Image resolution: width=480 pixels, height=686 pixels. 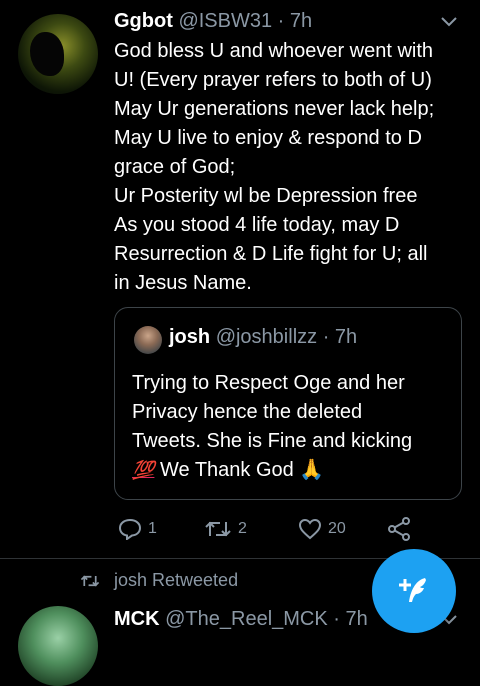 What do you see at coordinates (242, 528) in the screenshot?
I see `retweet-count: 2` at bounding box center [242, 528].